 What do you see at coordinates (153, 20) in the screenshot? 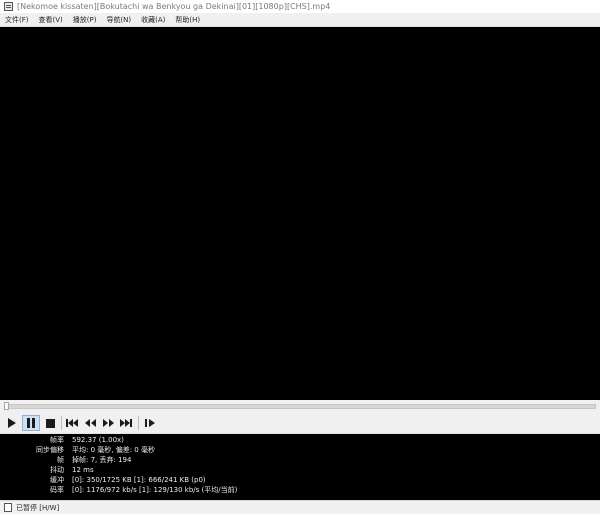
I see `menu-favorites: 收藏(A)` at bounding box center [153, 20].